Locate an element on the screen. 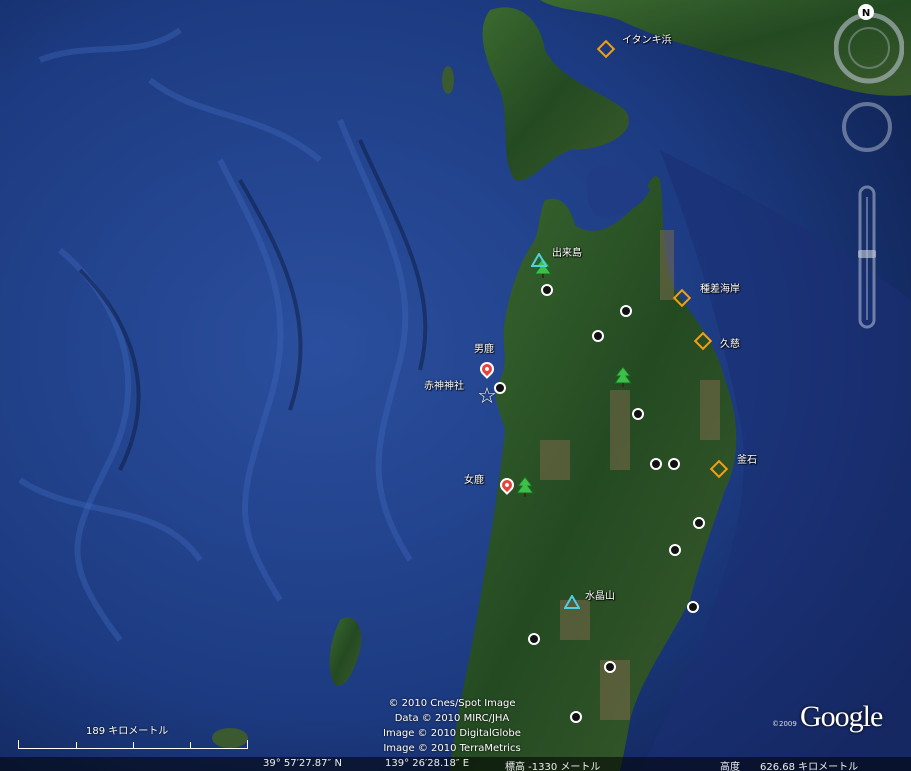 The image size is (911, 771). compass-ring is located at coordinates (869, 48).